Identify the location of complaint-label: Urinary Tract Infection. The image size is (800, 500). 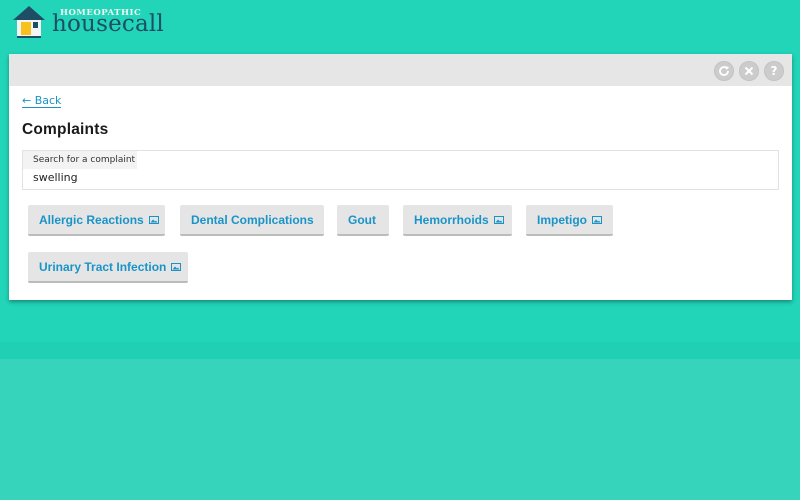
(103, 266).